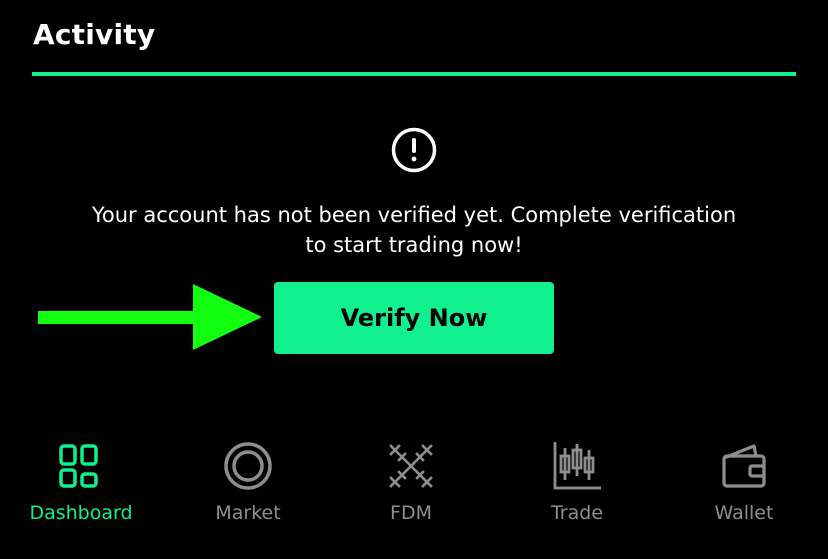  I want to click on nav-item-wallet: Wallet, so click(744, 488).